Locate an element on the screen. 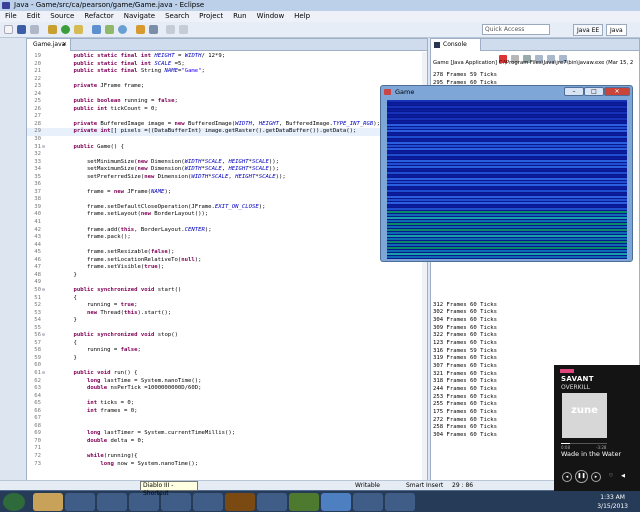 Image resolution: width=640 pixels, height=512 pixels. code-line: 67 is located at coordinates (227, 419).